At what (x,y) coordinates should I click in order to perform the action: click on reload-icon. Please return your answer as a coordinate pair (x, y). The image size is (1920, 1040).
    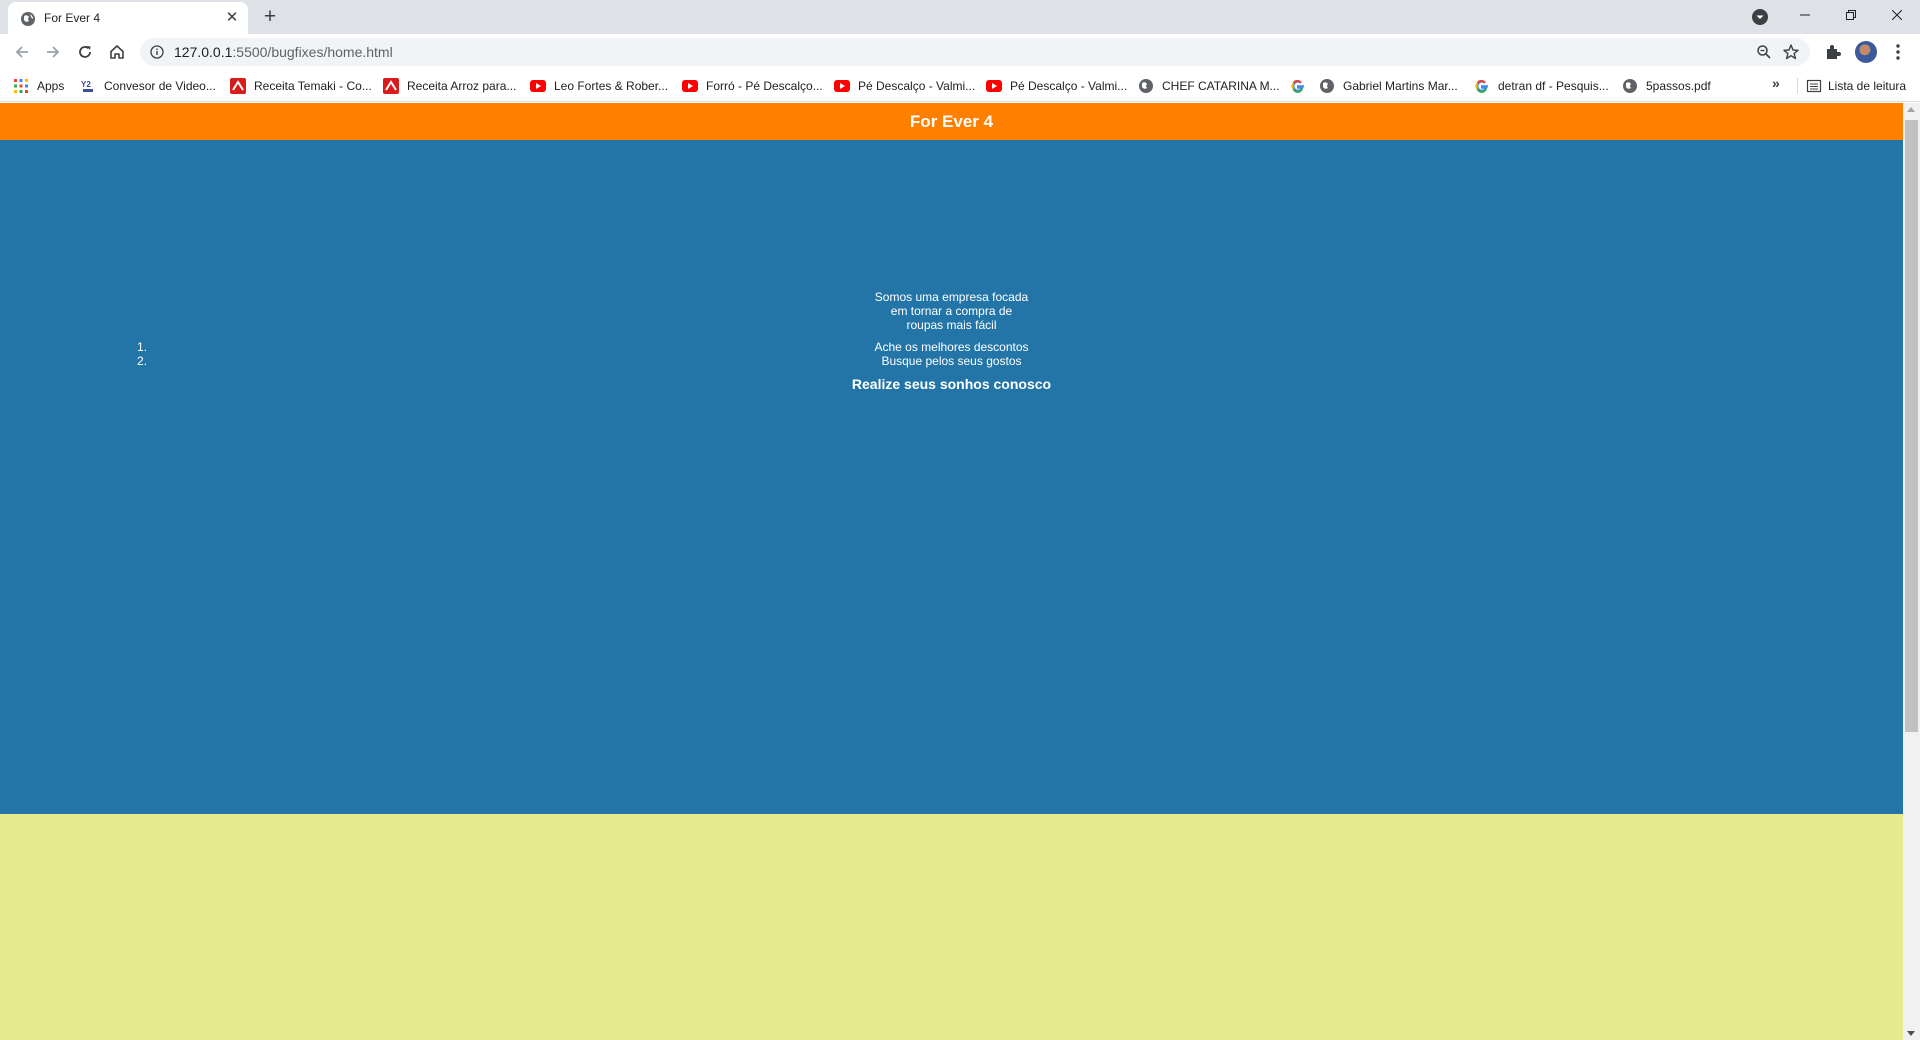
    Looking at the image, I should click on (85, 52).